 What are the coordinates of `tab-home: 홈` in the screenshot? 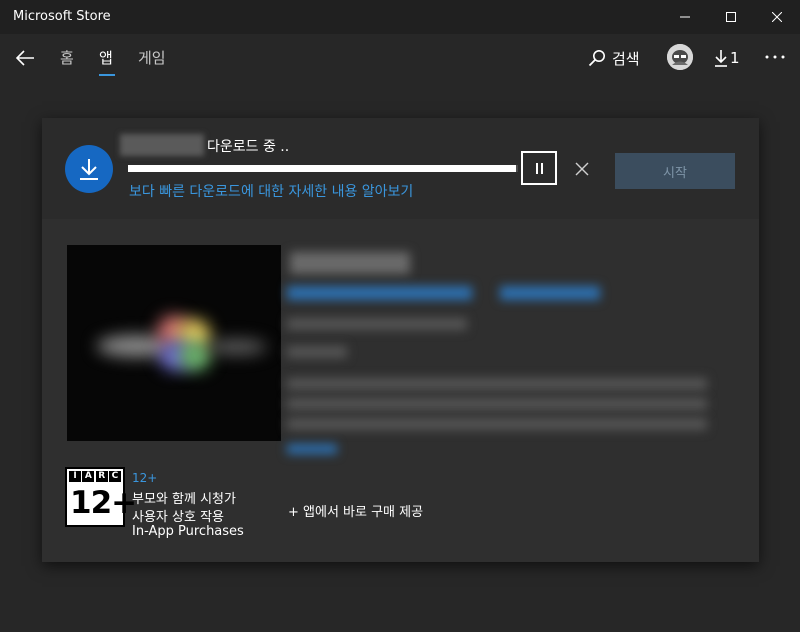 It's located at (67, 57).